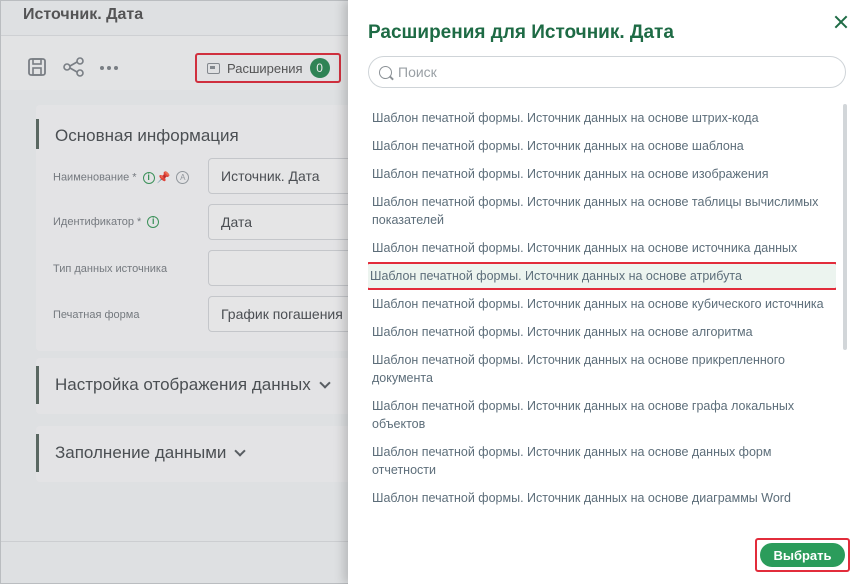  I want to click on print-form-field: График погашения, so click(288, 314).